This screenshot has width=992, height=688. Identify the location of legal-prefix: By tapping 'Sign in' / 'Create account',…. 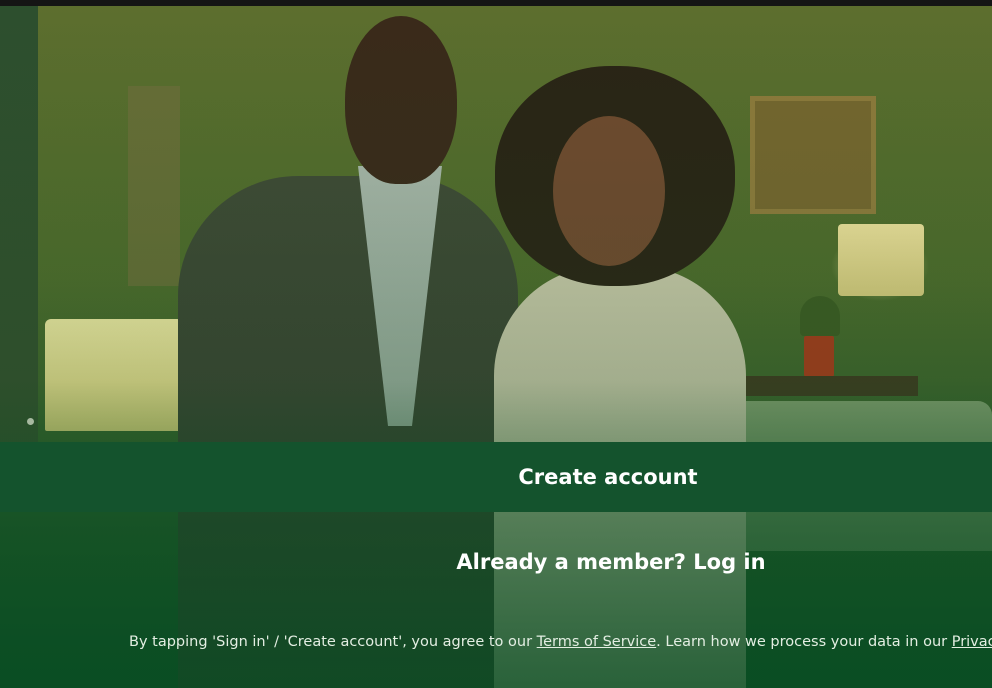
(333, 642).